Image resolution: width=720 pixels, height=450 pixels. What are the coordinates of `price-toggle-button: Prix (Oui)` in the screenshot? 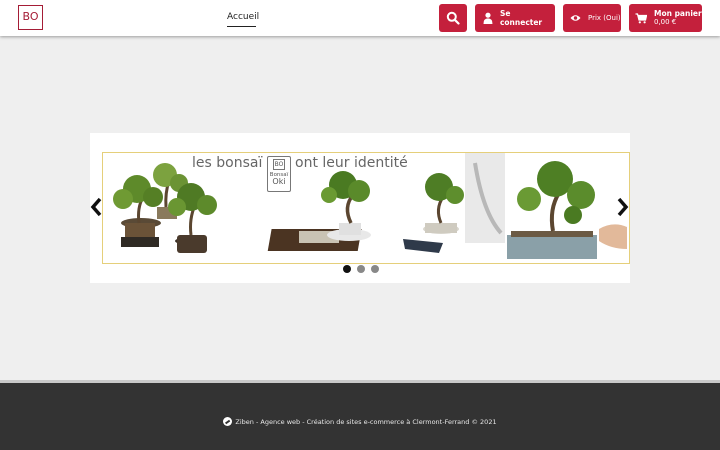 It's located at (592, 18).